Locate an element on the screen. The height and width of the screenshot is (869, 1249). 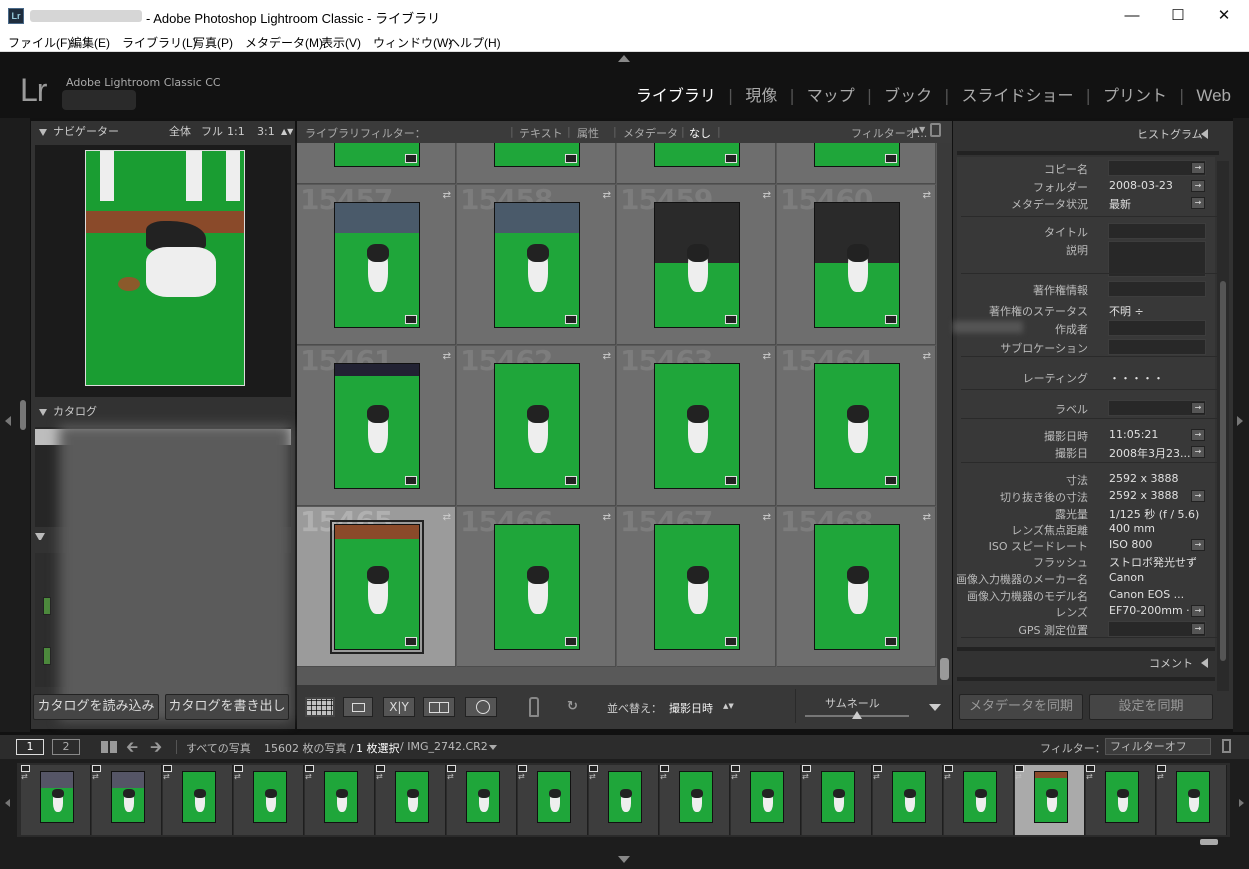
top-panel-toggle-icon is located at coordinates (624, 58).